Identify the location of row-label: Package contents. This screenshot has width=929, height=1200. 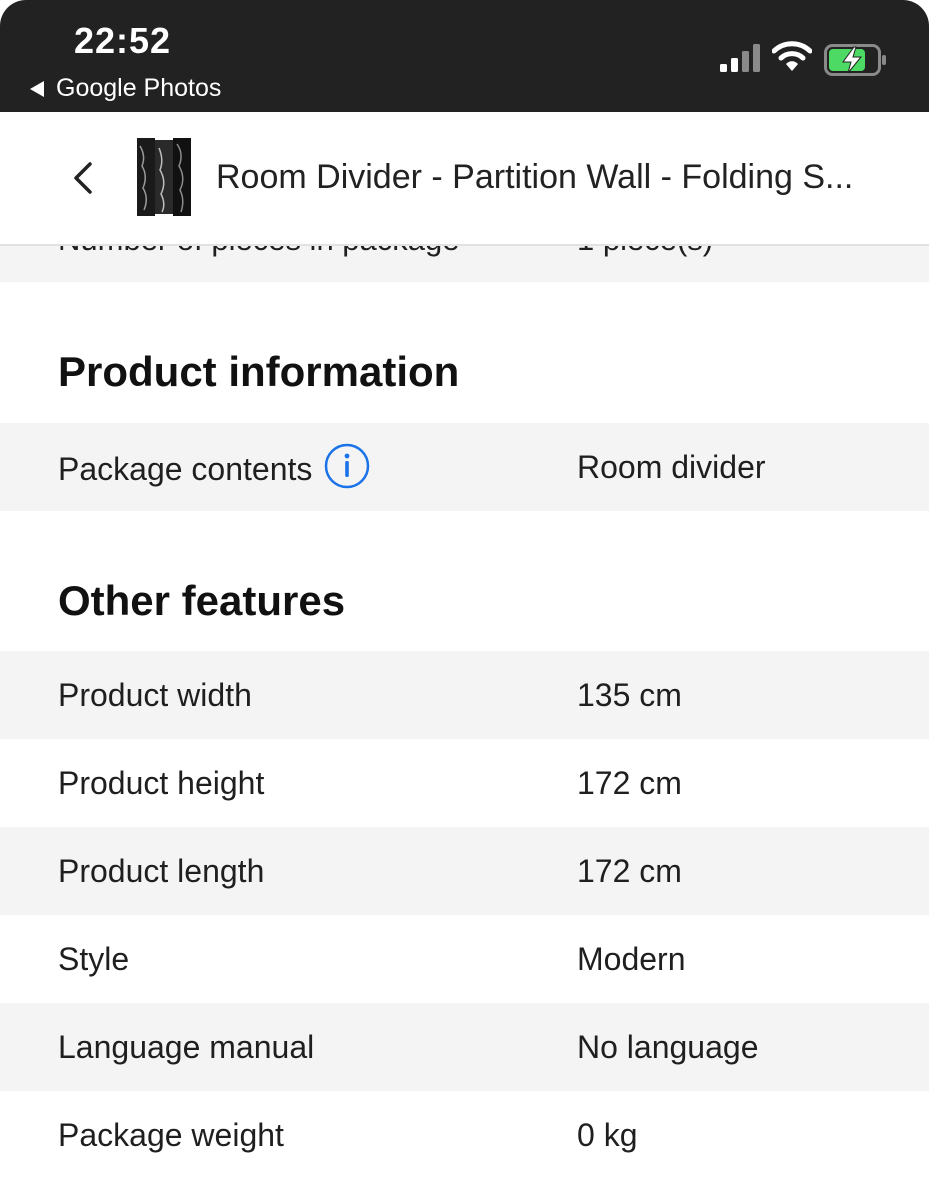
(185, 468).